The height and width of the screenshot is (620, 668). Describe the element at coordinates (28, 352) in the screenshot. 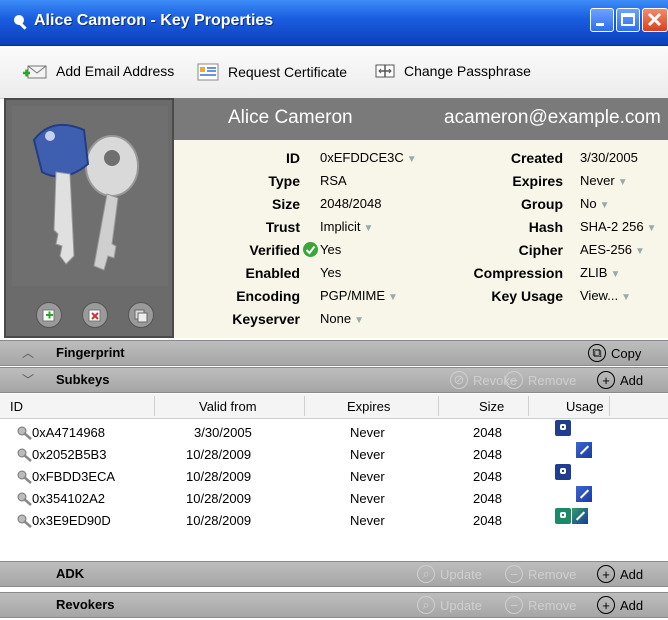

I see `chevron-up-icon: ︿` at that location.